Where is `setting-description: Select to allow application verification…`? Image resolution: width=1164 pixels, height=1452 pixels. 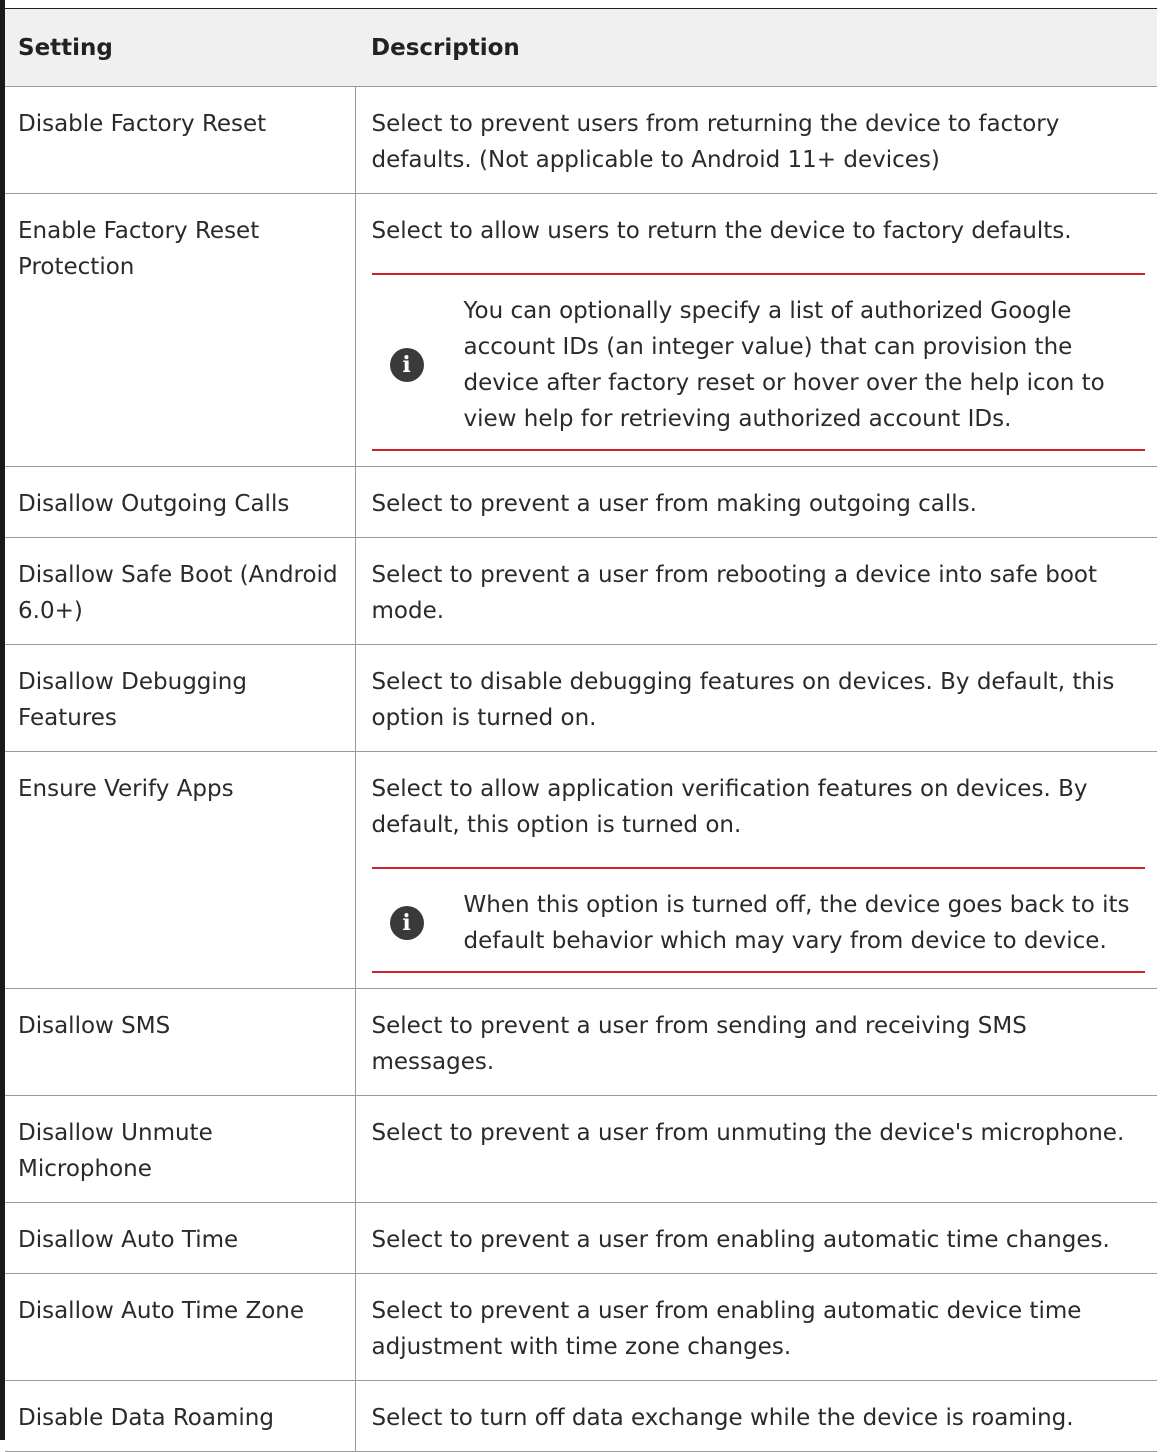 setting-description: Select to allow application verification… is located at coordinates (729, 807).